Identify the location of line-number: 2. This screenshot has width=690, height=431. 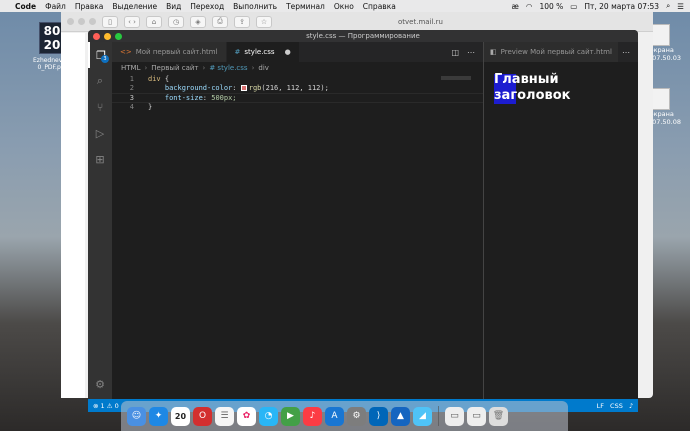
(131, 88).